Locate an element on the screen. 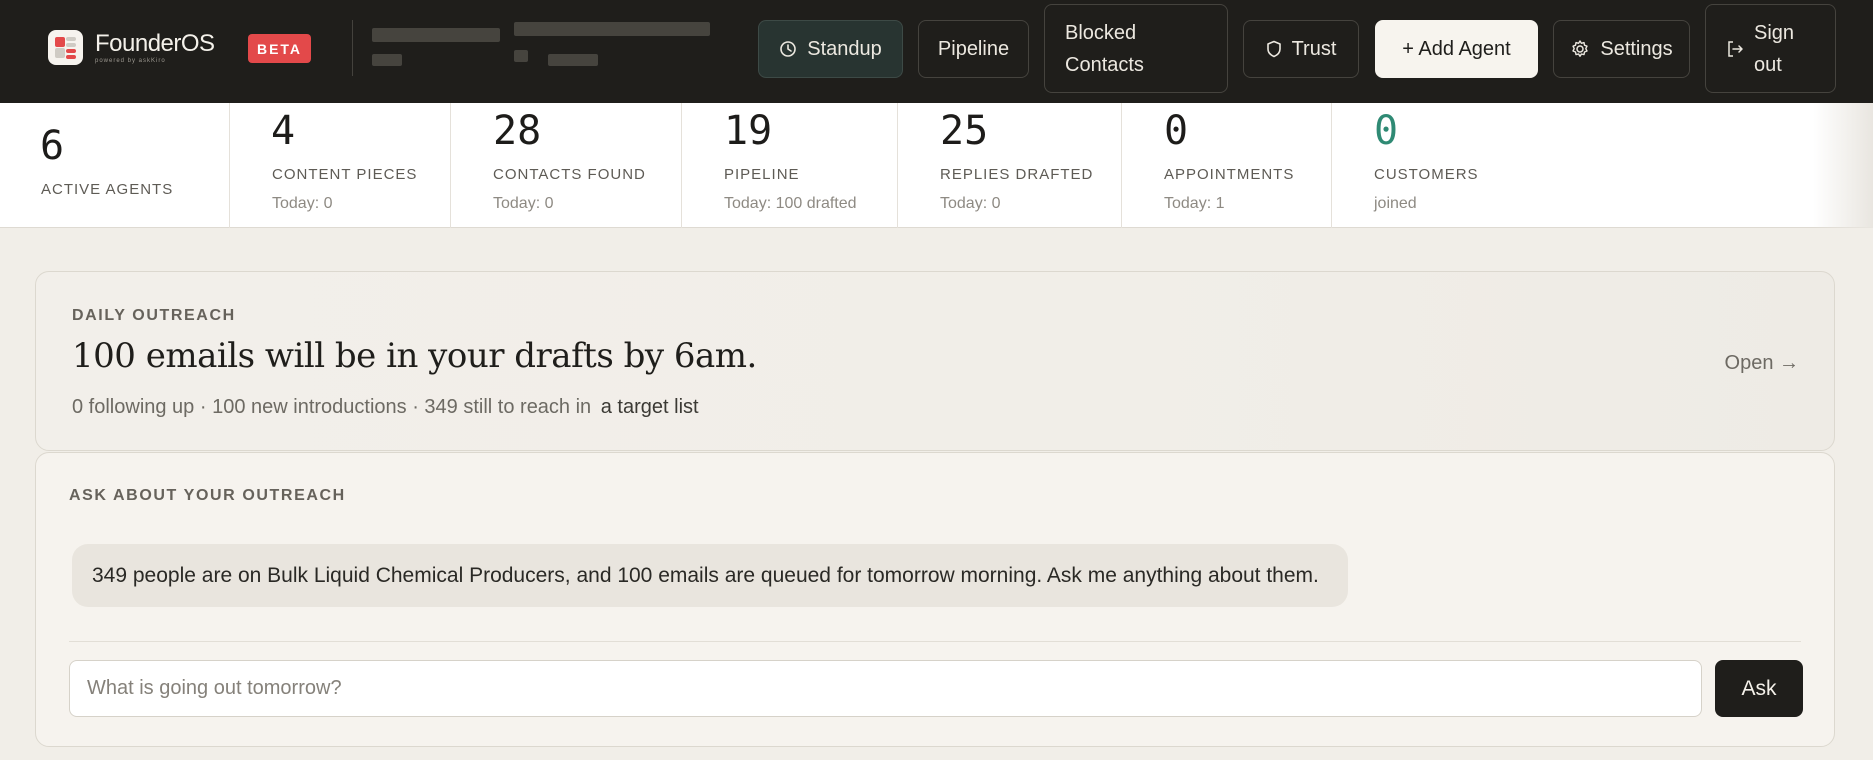  stat-content-pieces: 4 CONTENT PIECES Today: 0 is located at coordinates (340, 165).